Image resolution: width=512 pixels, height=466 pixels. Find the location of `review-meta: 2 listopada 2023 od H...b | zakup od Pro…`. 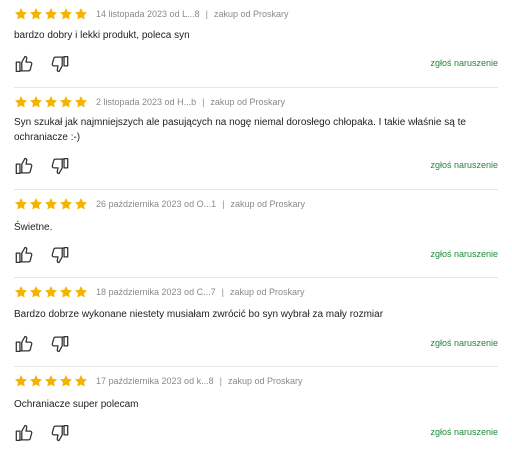

review-meta: 2 listopada 2023 od H...b | zakup od Pro… is located at coordinates (149, 102).